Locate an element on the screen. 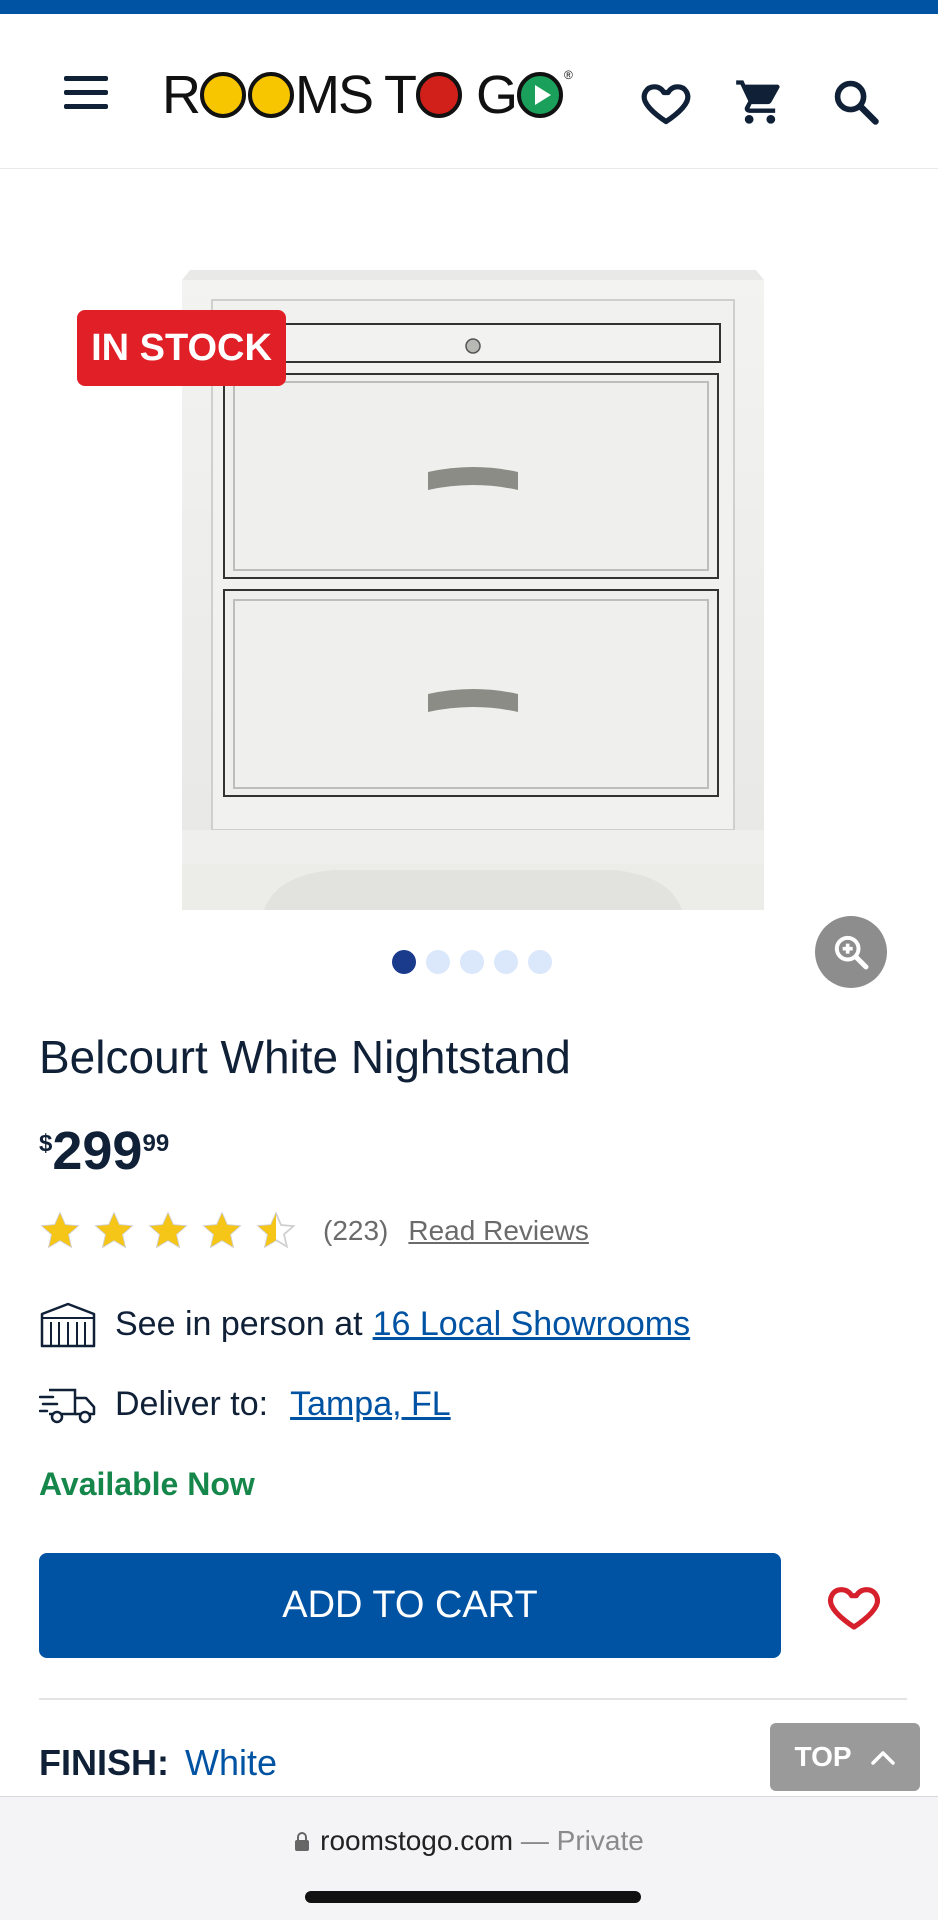  price-currency: $ is located at coordinates (46, 1143).